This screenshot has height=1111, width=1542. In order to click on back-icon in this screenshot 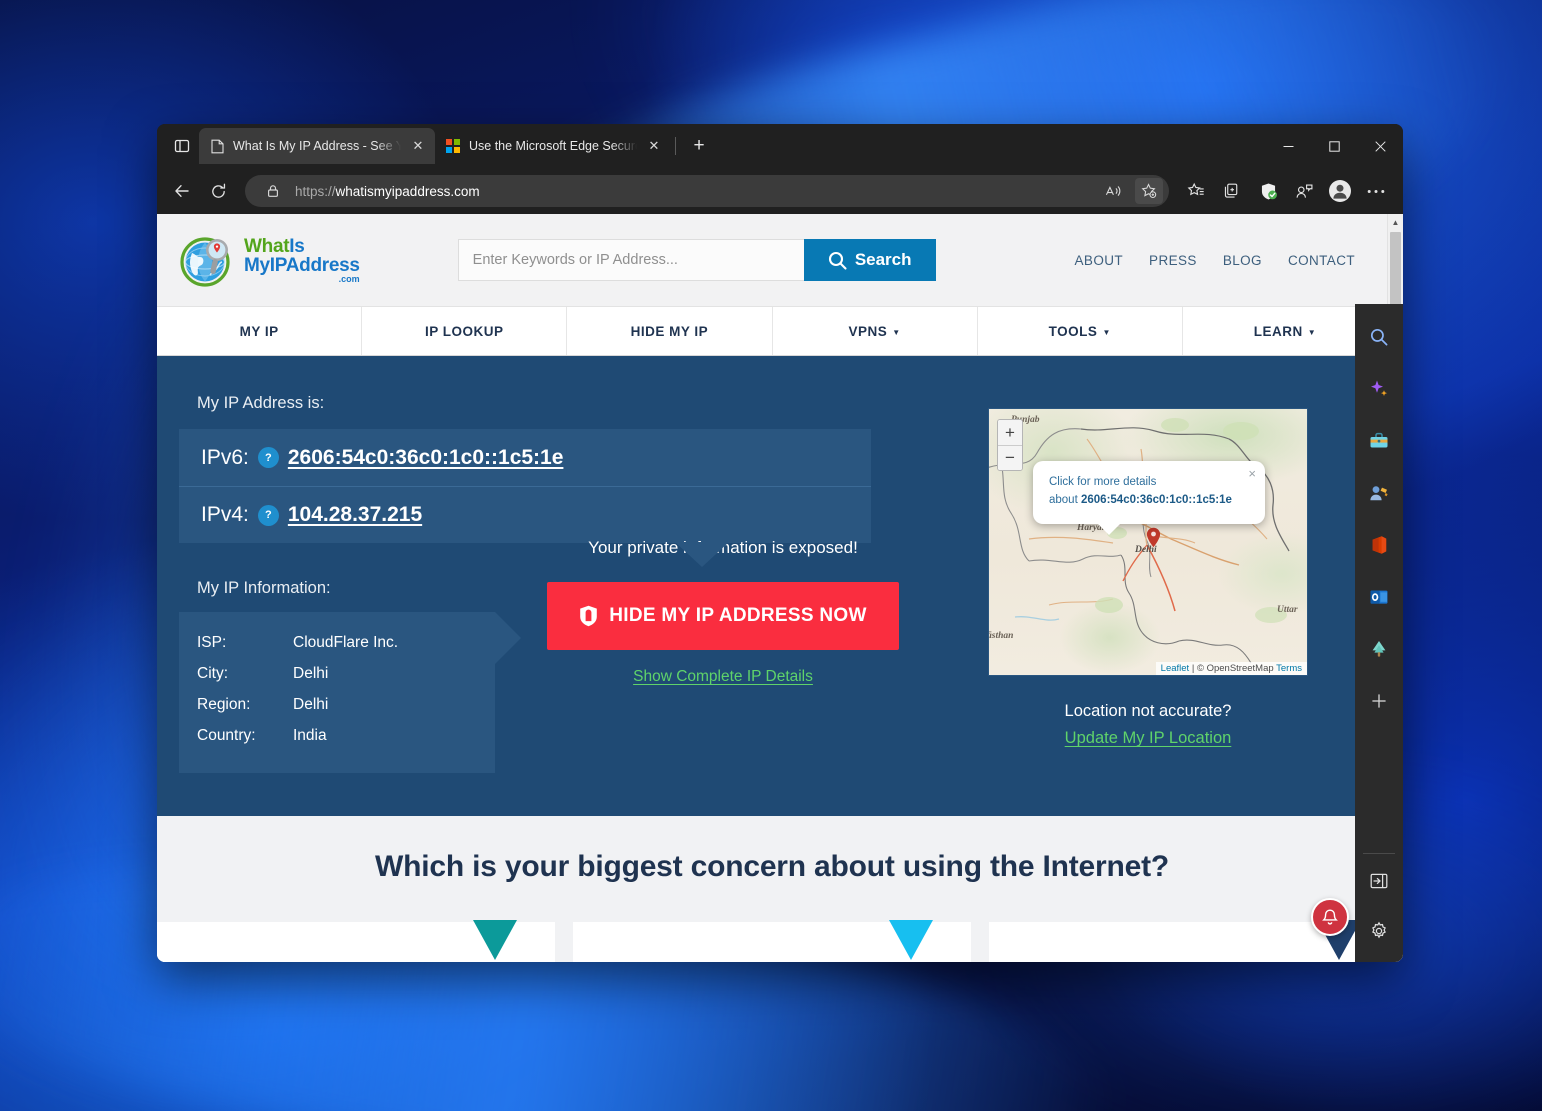, I will do `click(182, 191)`.